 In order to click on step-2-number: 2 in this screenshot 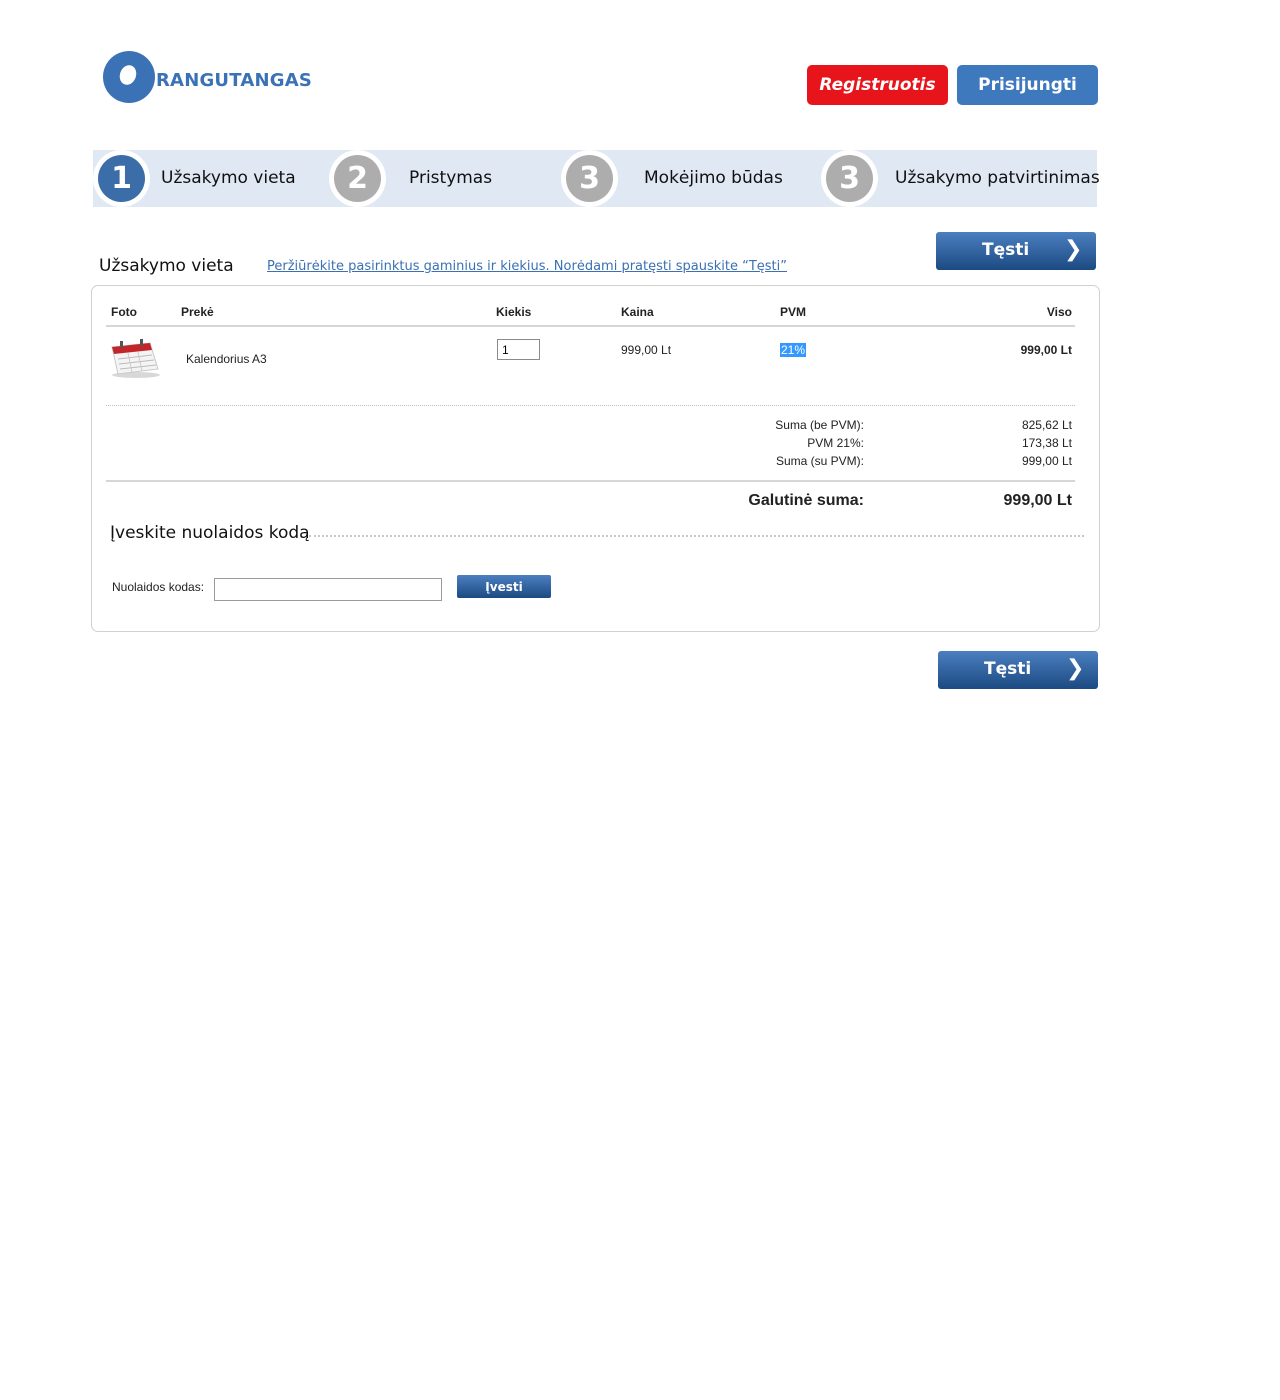, I will do `click(357, 178)`.